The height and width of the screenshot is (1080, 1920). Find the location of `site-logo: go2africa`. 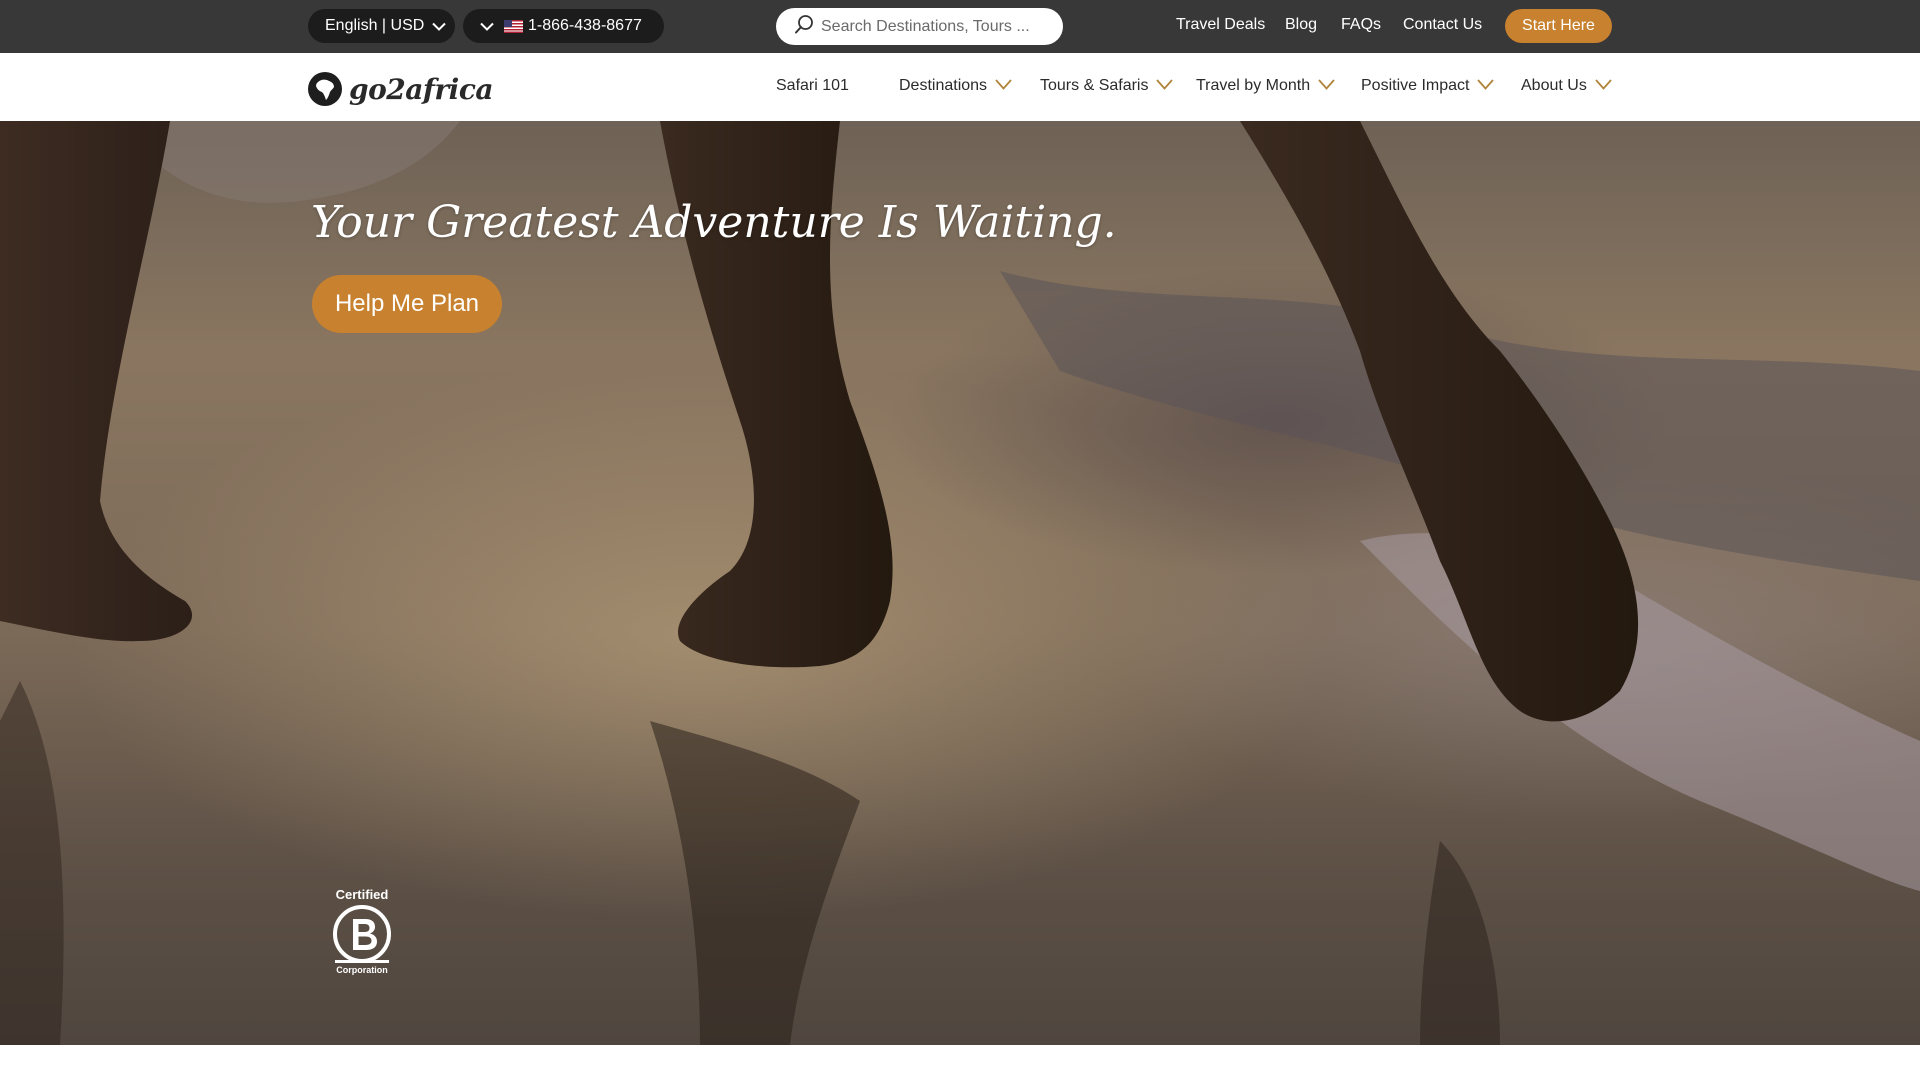

site-logo: go2africa is located at coordinates (400, 89).